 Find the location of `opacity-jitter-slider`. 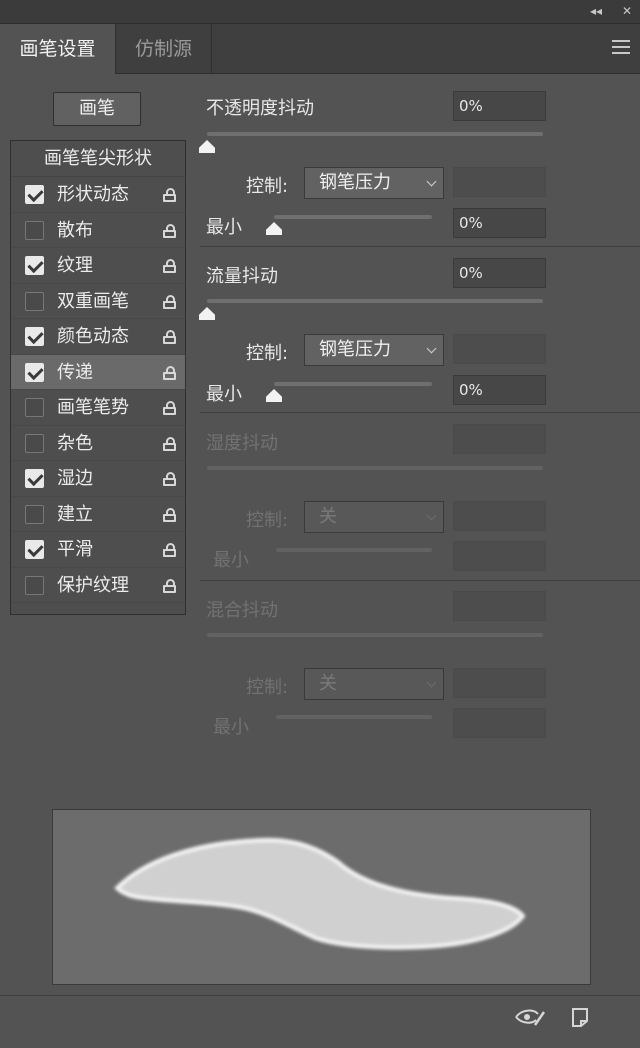

opacity-jitter-slider is located at coordinates (375, 134).